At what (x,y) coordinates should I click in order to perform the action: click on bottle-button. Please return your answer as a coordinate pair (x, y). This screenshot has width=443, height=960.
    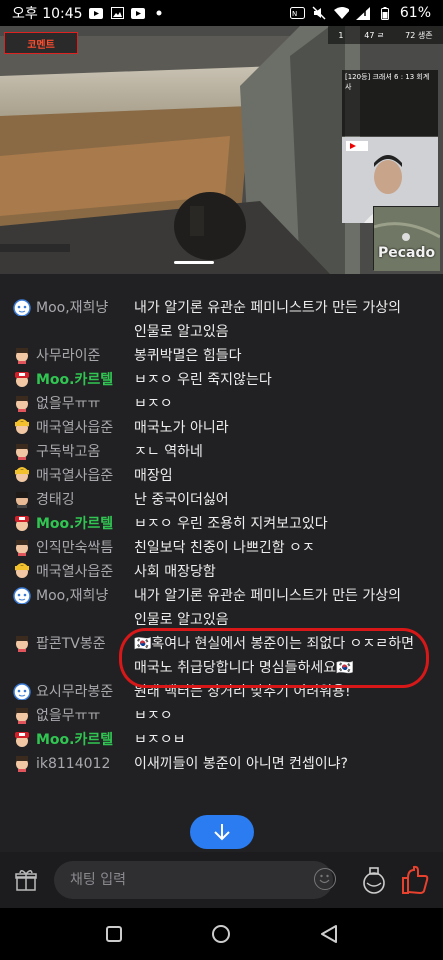
    Looking at the image, I should click on (374, 880).